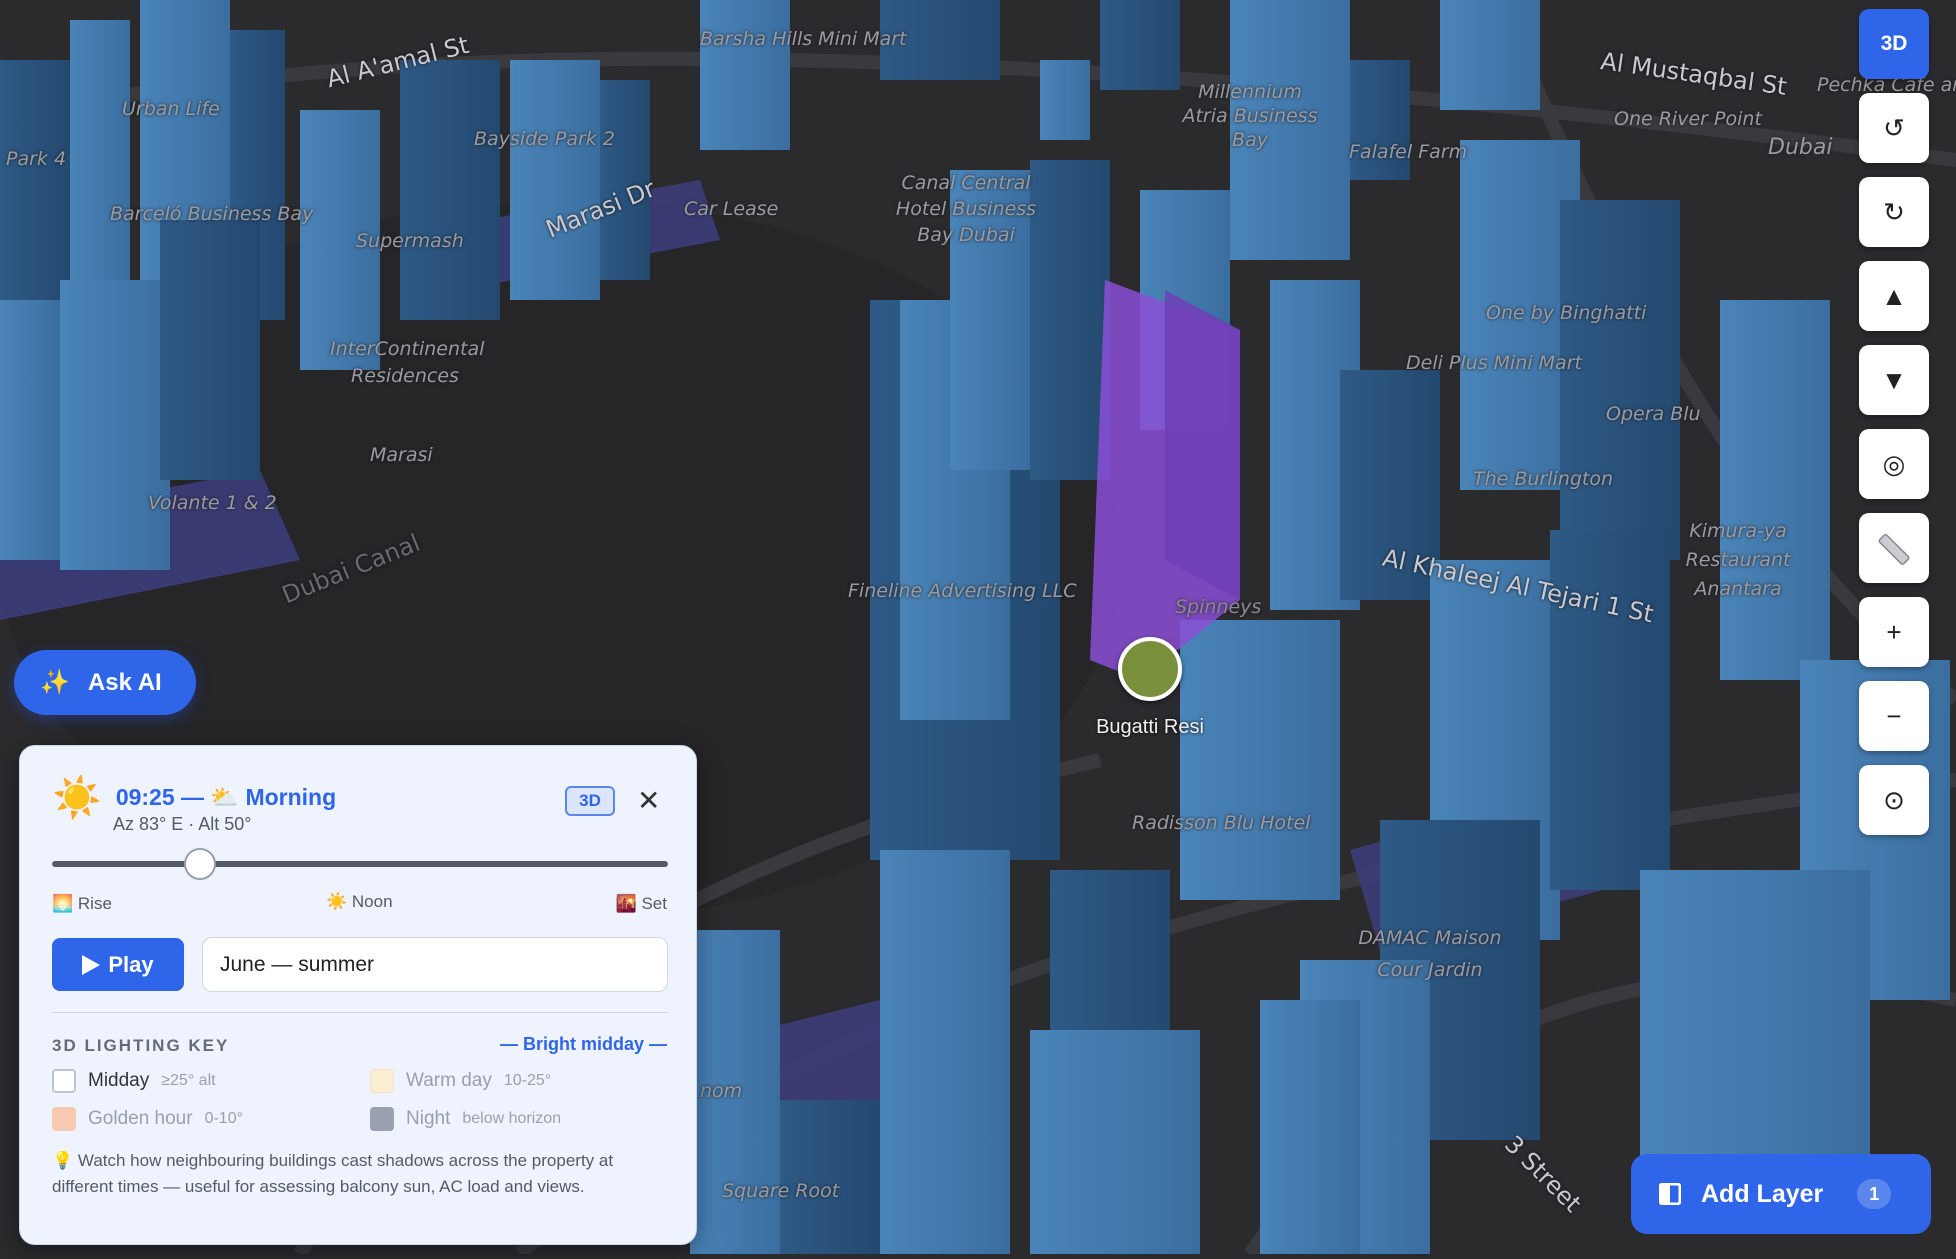 The image size is (1956, 1259). Describe the element at coordinates (465, 1119) in the screenshot. I see `legend-item-night: Night below horizon` at that location.